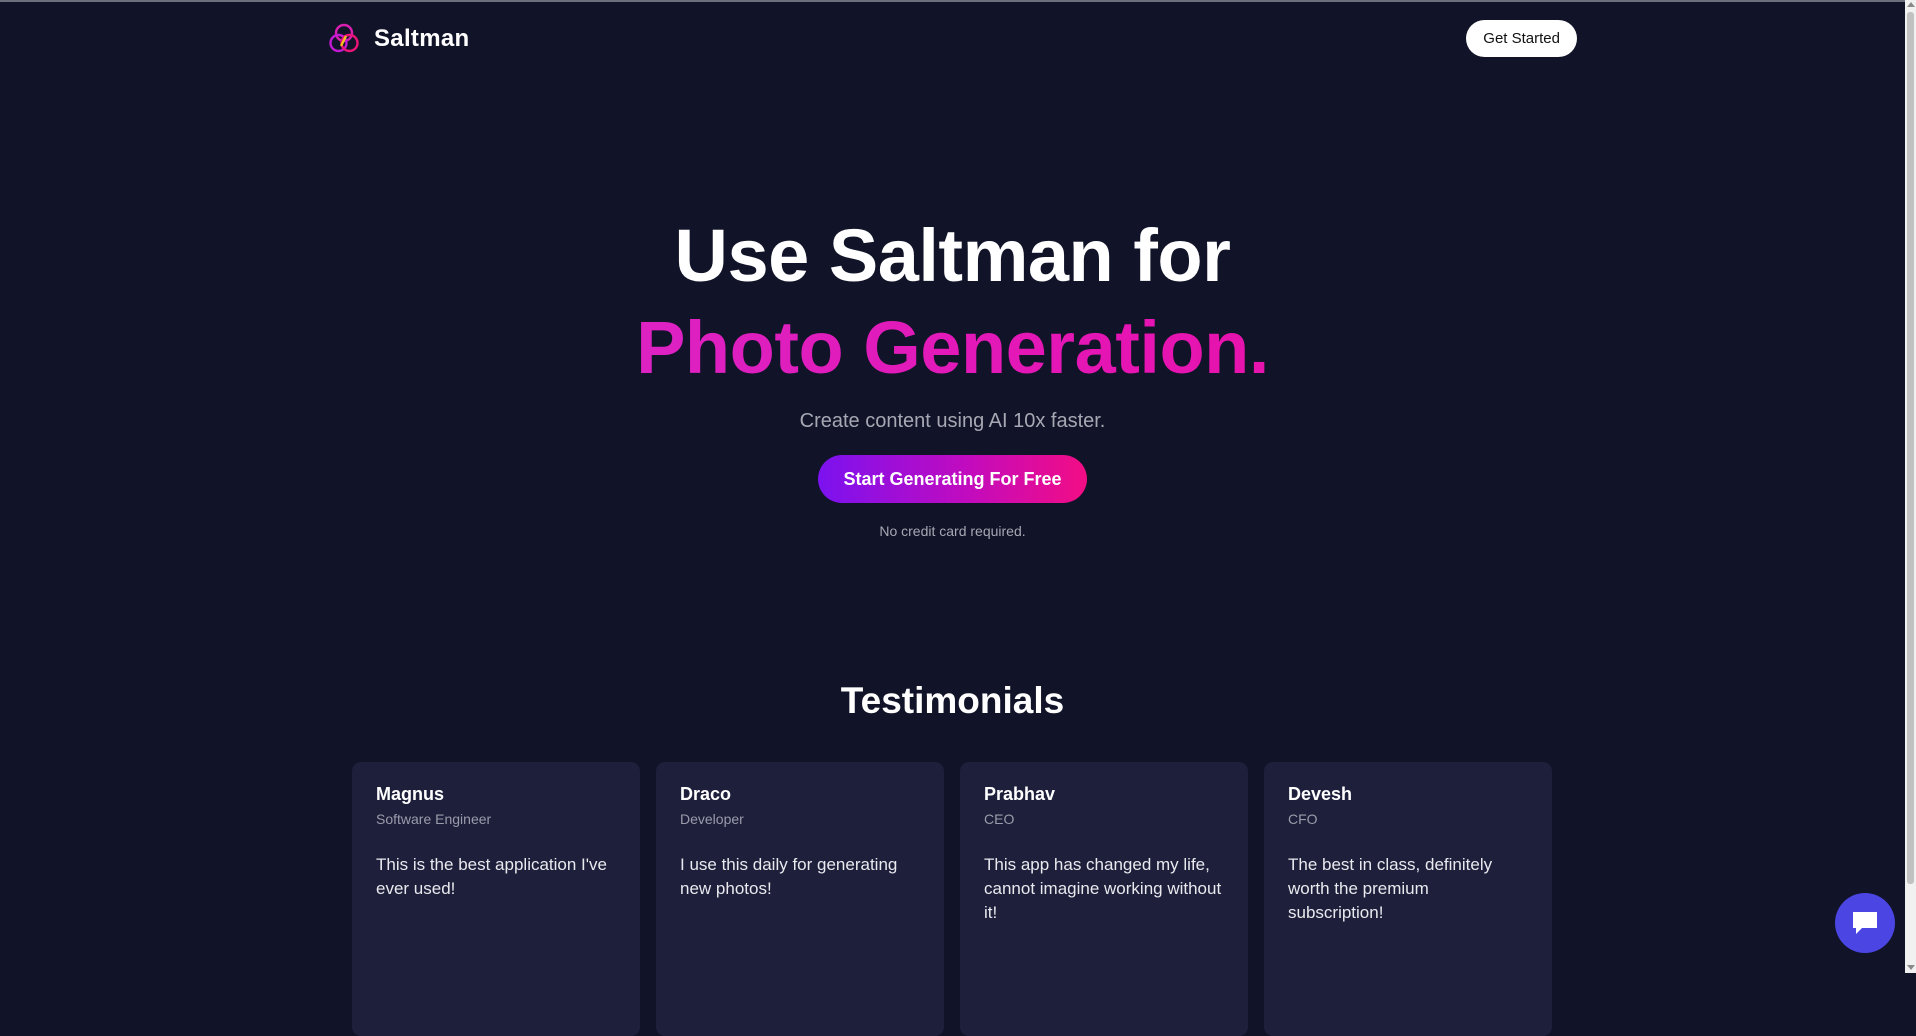 The width and height of the screenshot is (1916, 1036). What do you see at coordinates (952, 479) in the screenshot?
I see `start-generating-button: Start Generating For Free` at bounding box center [952, 479].